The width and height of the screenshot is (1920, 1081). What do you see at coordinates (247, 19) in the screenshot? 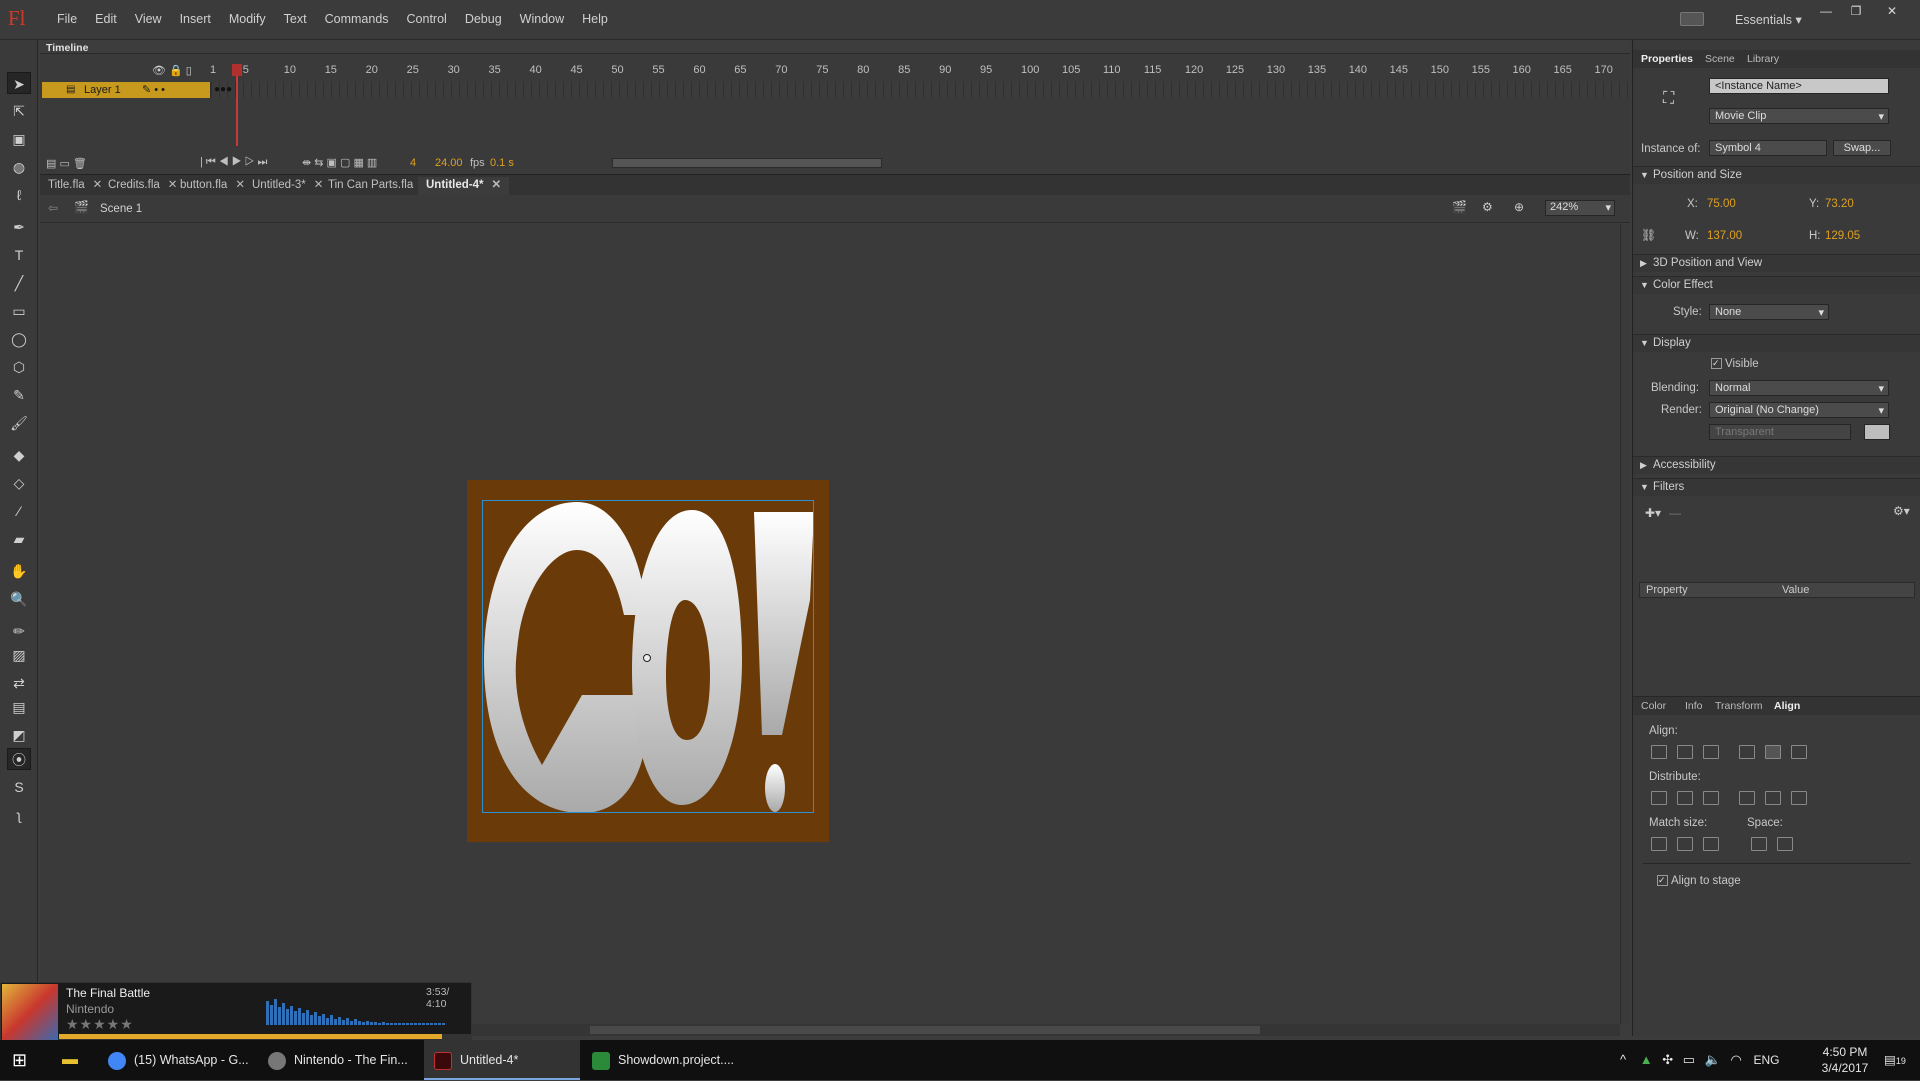
I see `menu-modify: Modify` at bounding box center [247, 19].